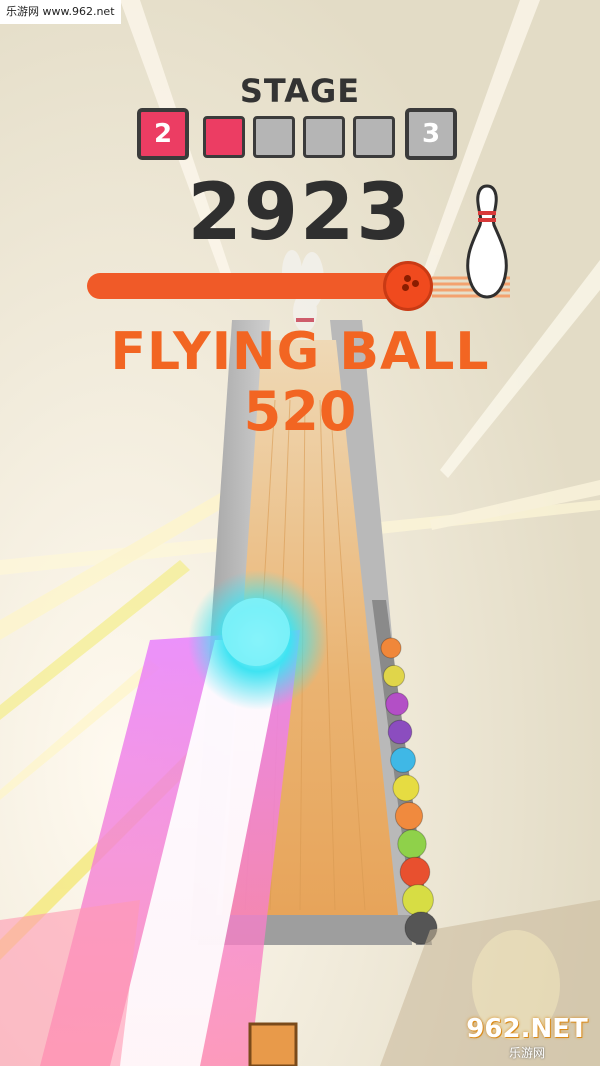 The image size is (600, 1066). Describe the element at coordinates (60, 12) in the screenshot. I see `watermark-top: 乐游网 www.962.net` at that location.